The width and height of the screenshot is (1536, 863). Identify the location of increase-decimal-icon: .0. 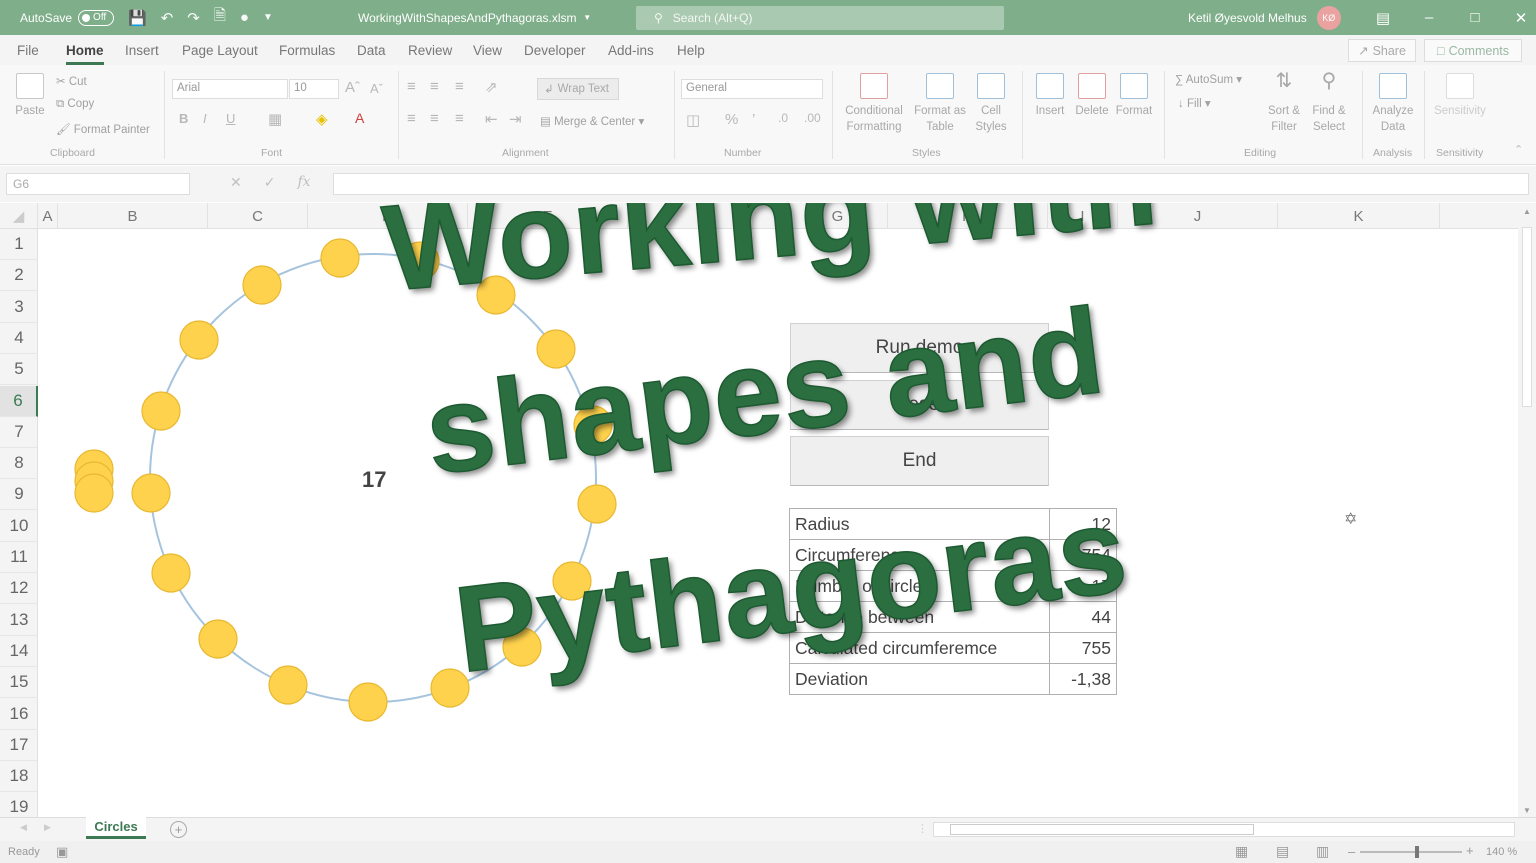
(783, 118).